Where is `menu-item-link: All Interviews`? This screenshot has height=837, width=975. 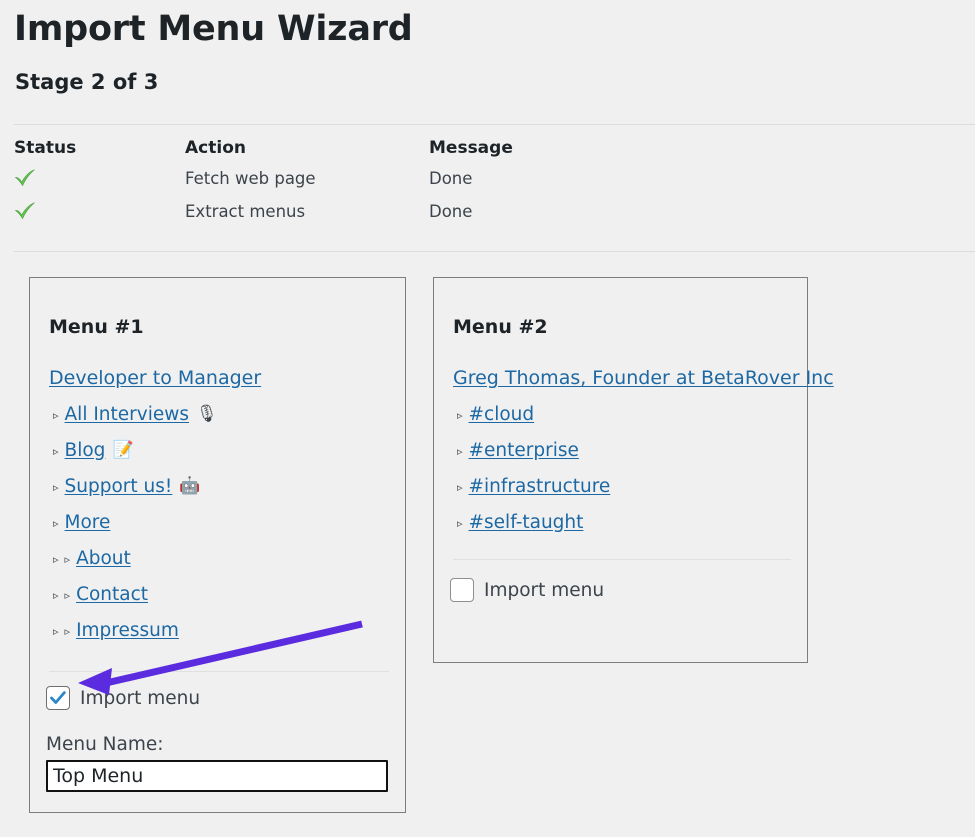
menu-item-link: All Interviews is located at coordinates (127, 414).